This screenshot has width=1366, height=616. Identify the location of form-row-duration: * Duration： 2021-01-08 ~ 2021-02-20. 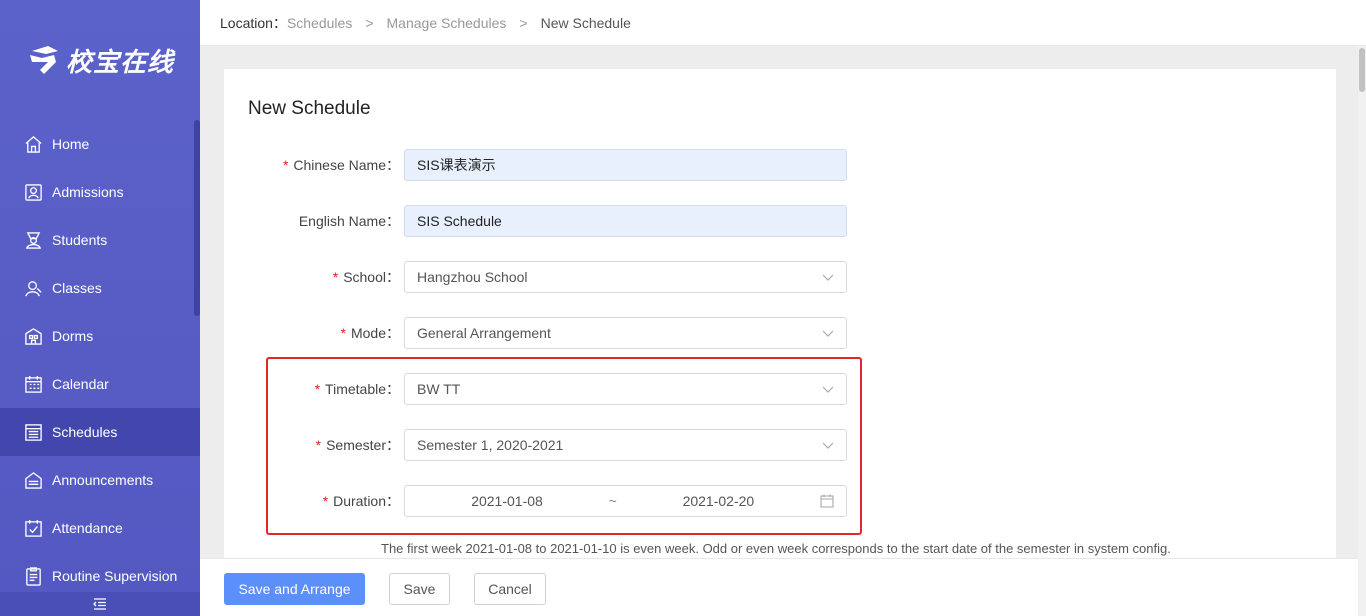
(535, 501).